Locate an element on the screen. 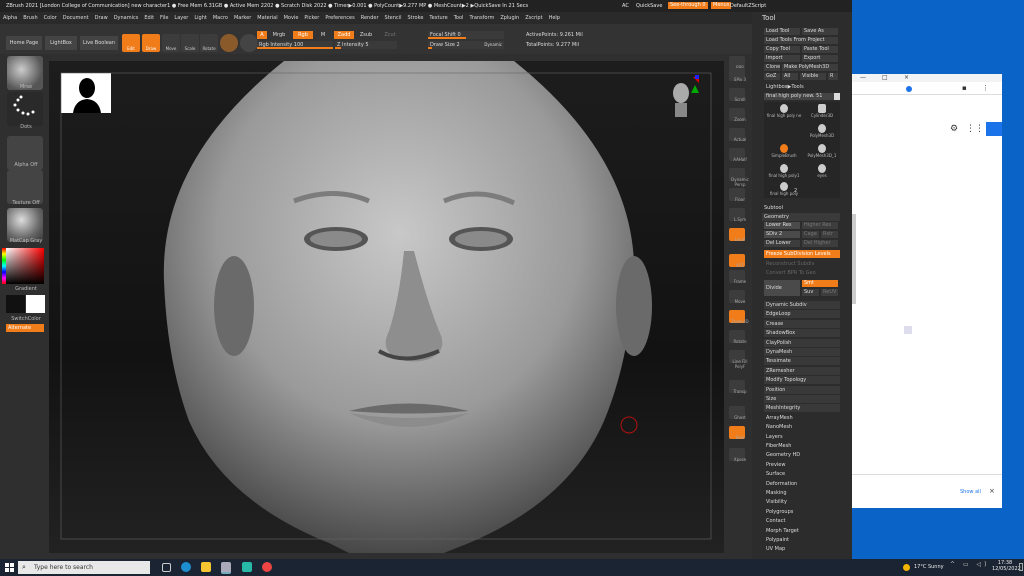 This screenshot has width=1024, height=576. scale-button: Scale is located at coordinates (190, 43).